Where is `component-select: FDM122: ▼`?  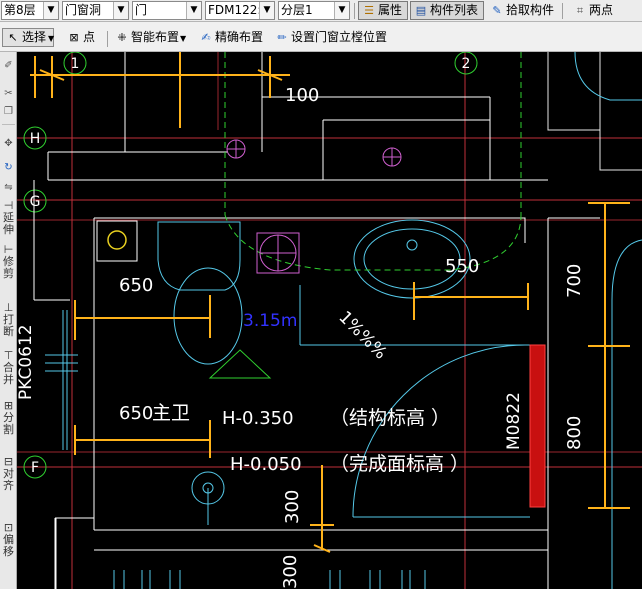 component-select: FDM122: ▼ is located at coordinates (240, 10).